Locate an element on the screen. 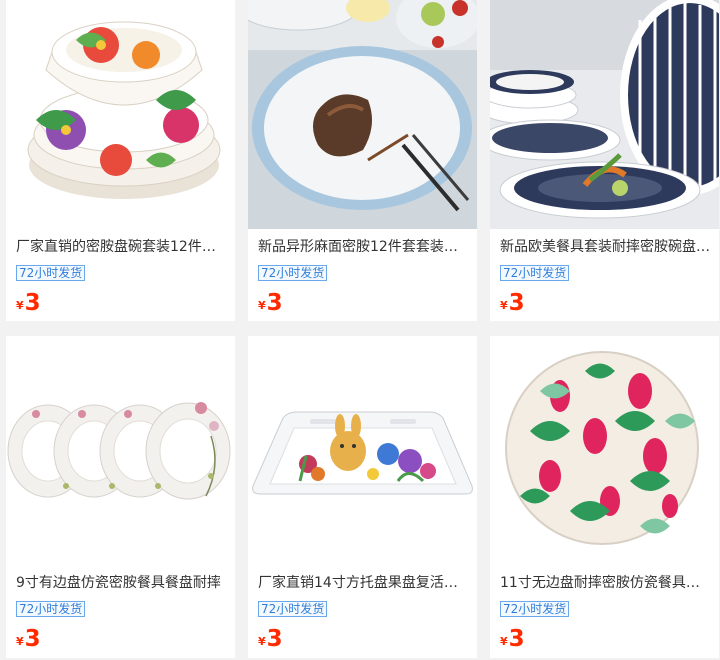 The width and height of the screenshot is (720, 660). blue-white-plates-image is located at coordinates (604, 114).